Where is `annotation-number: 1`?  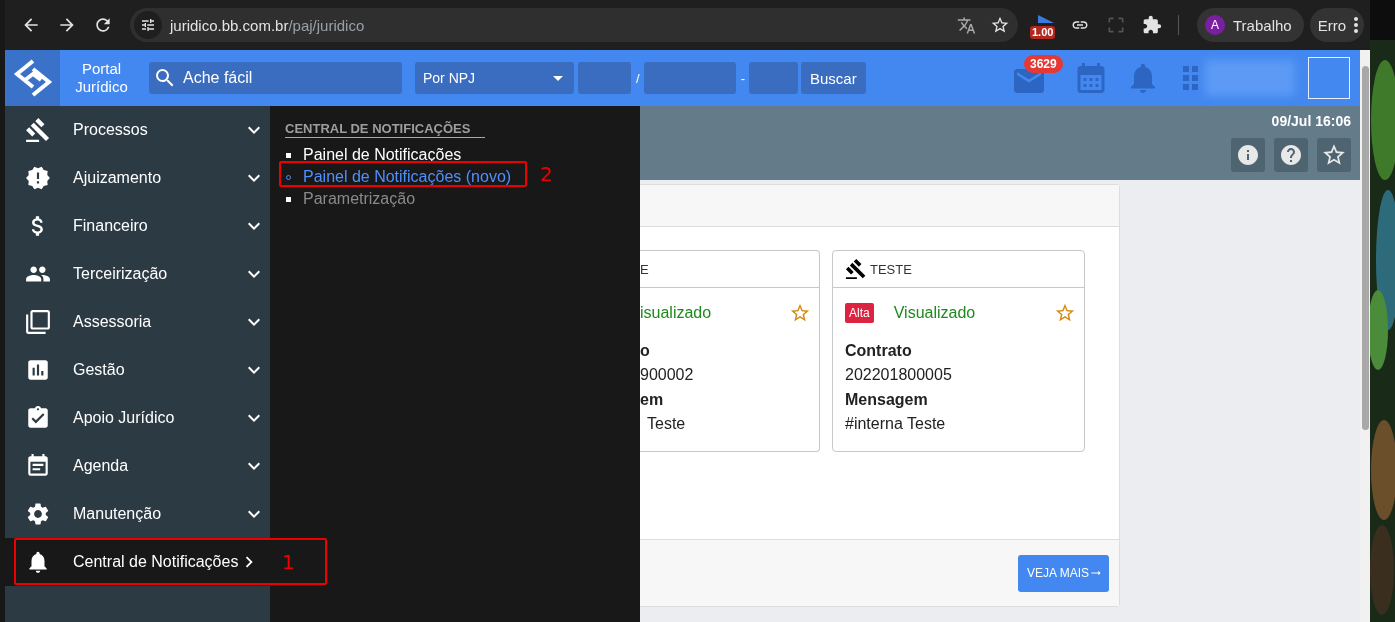
annotation-number: 1 is located at coordinates (288, 562).